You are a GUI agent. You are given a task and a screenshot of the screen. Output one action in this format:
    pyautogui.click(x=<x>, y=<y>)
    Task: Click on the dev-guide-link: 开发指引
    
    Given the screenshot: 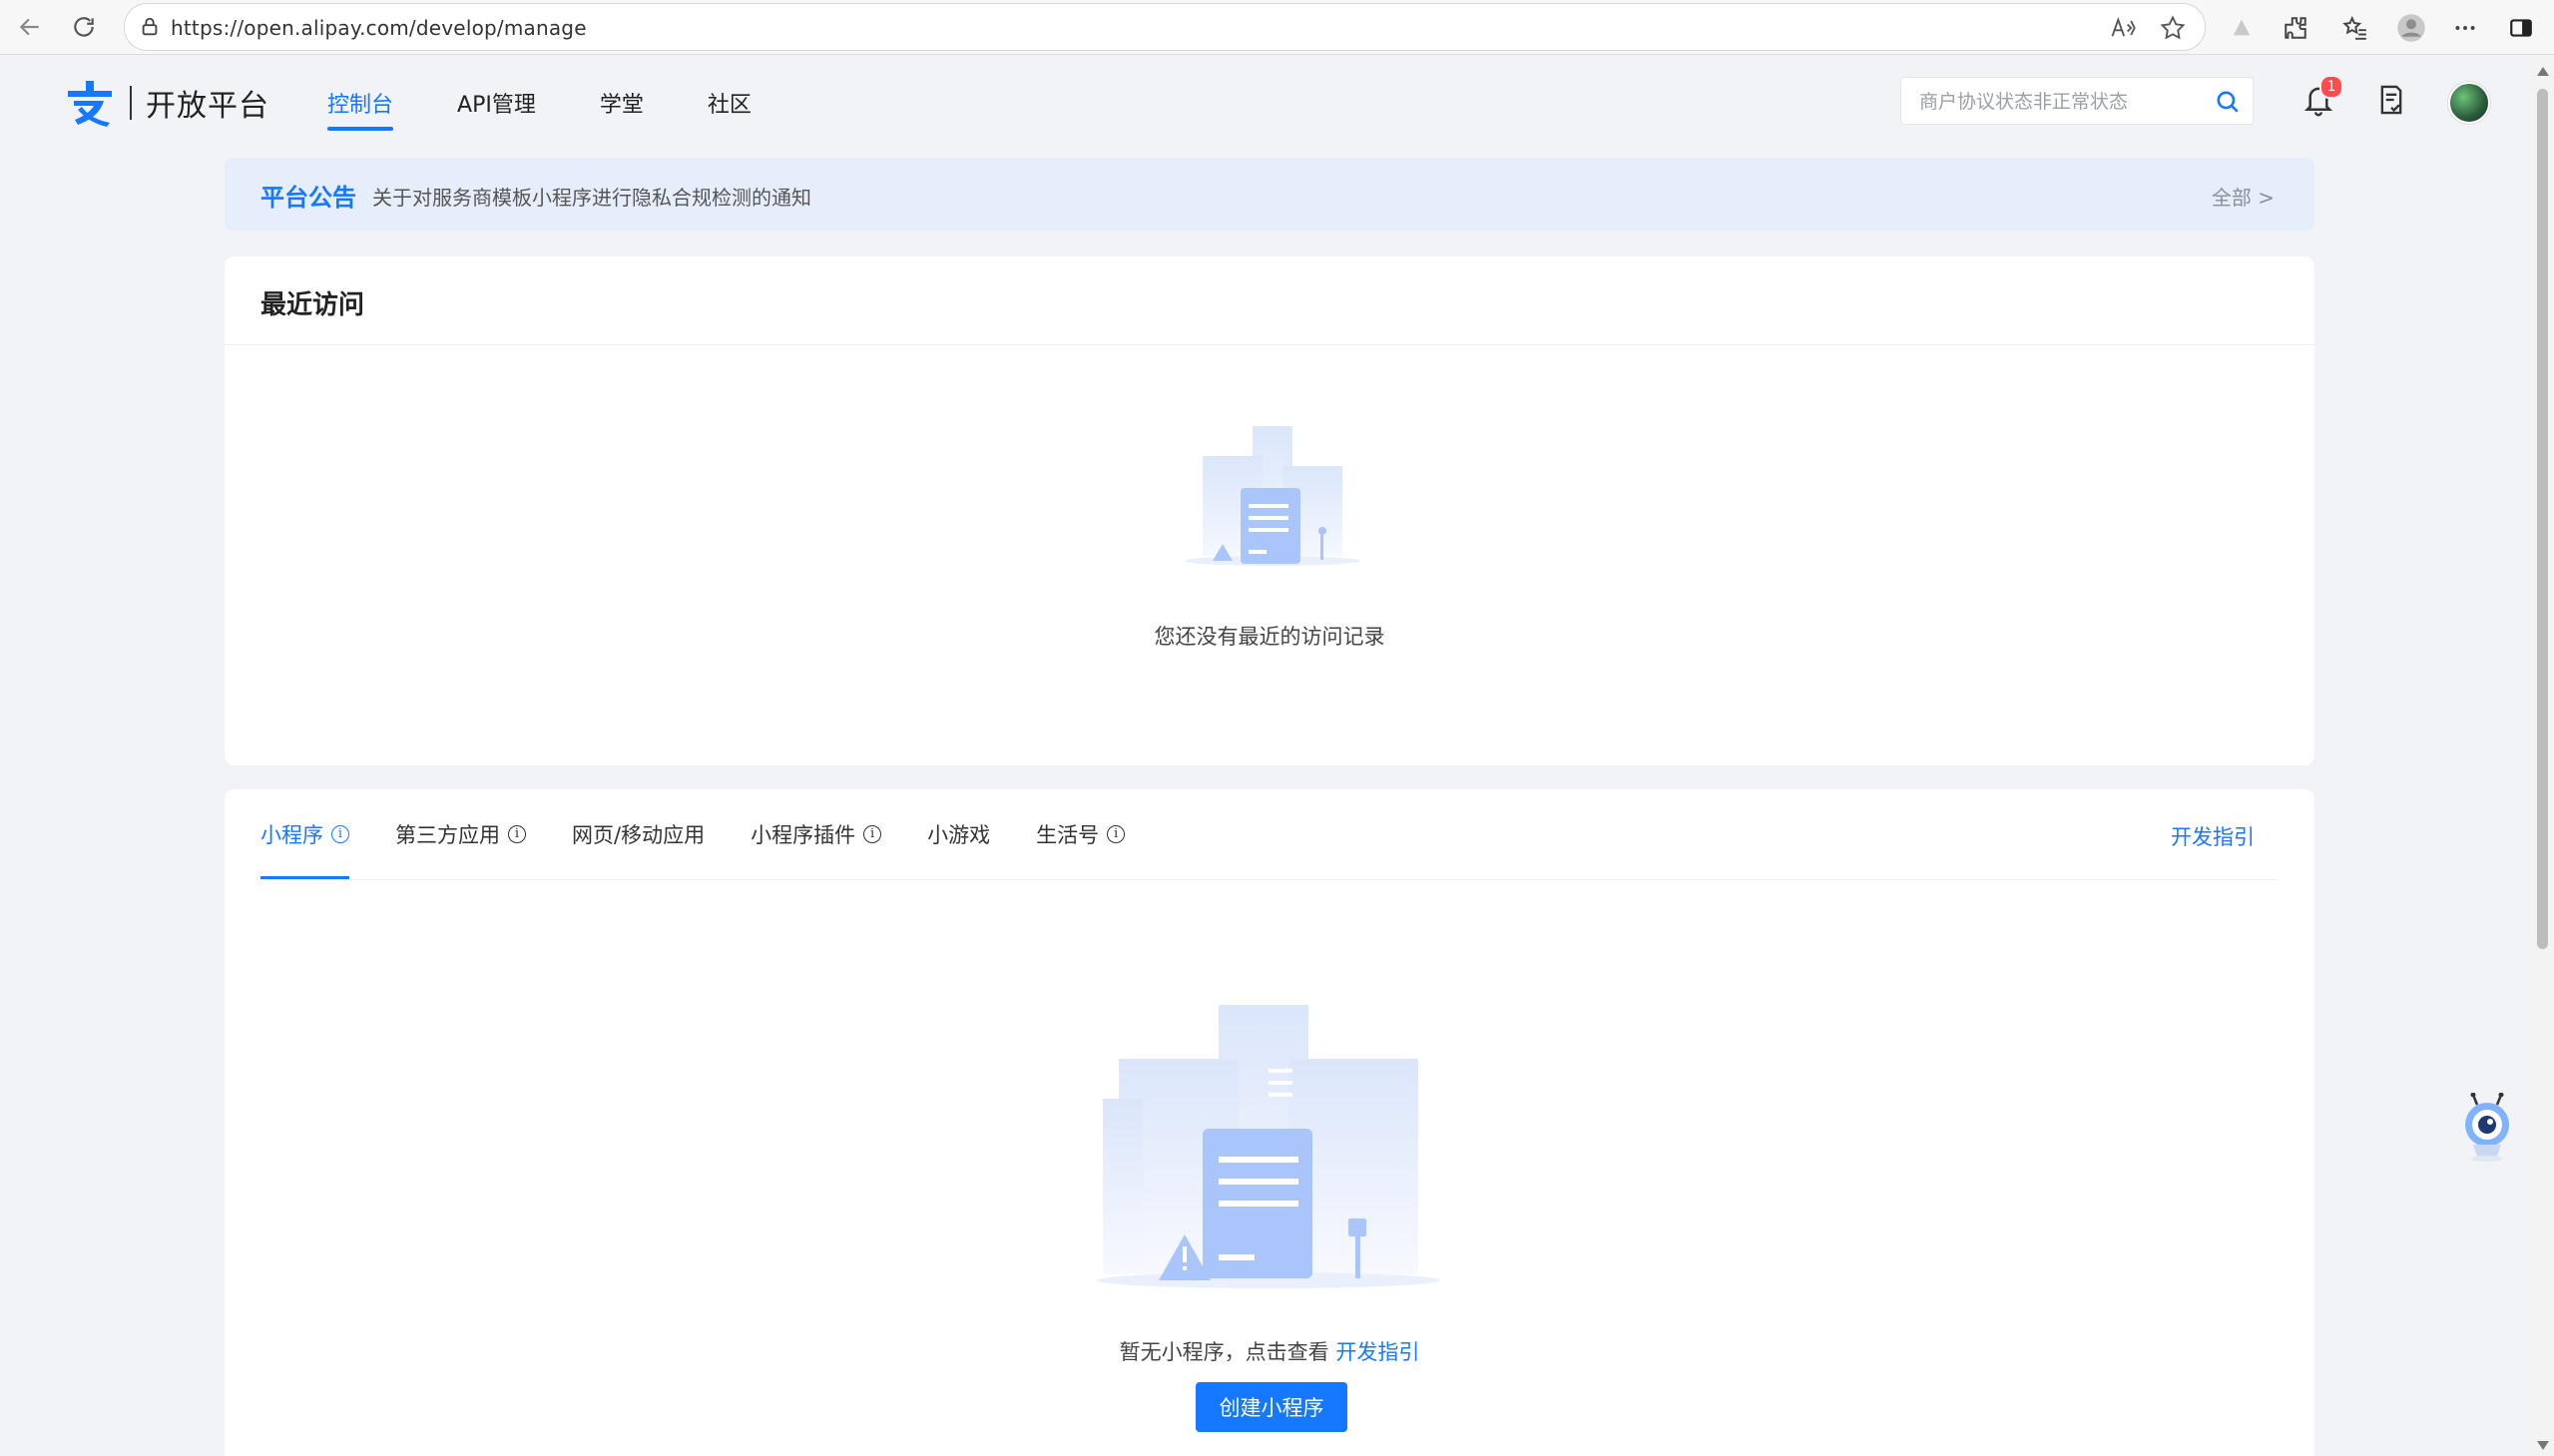 What is the action you would take?
    pyautogui.click(x=2213, y=836)
    